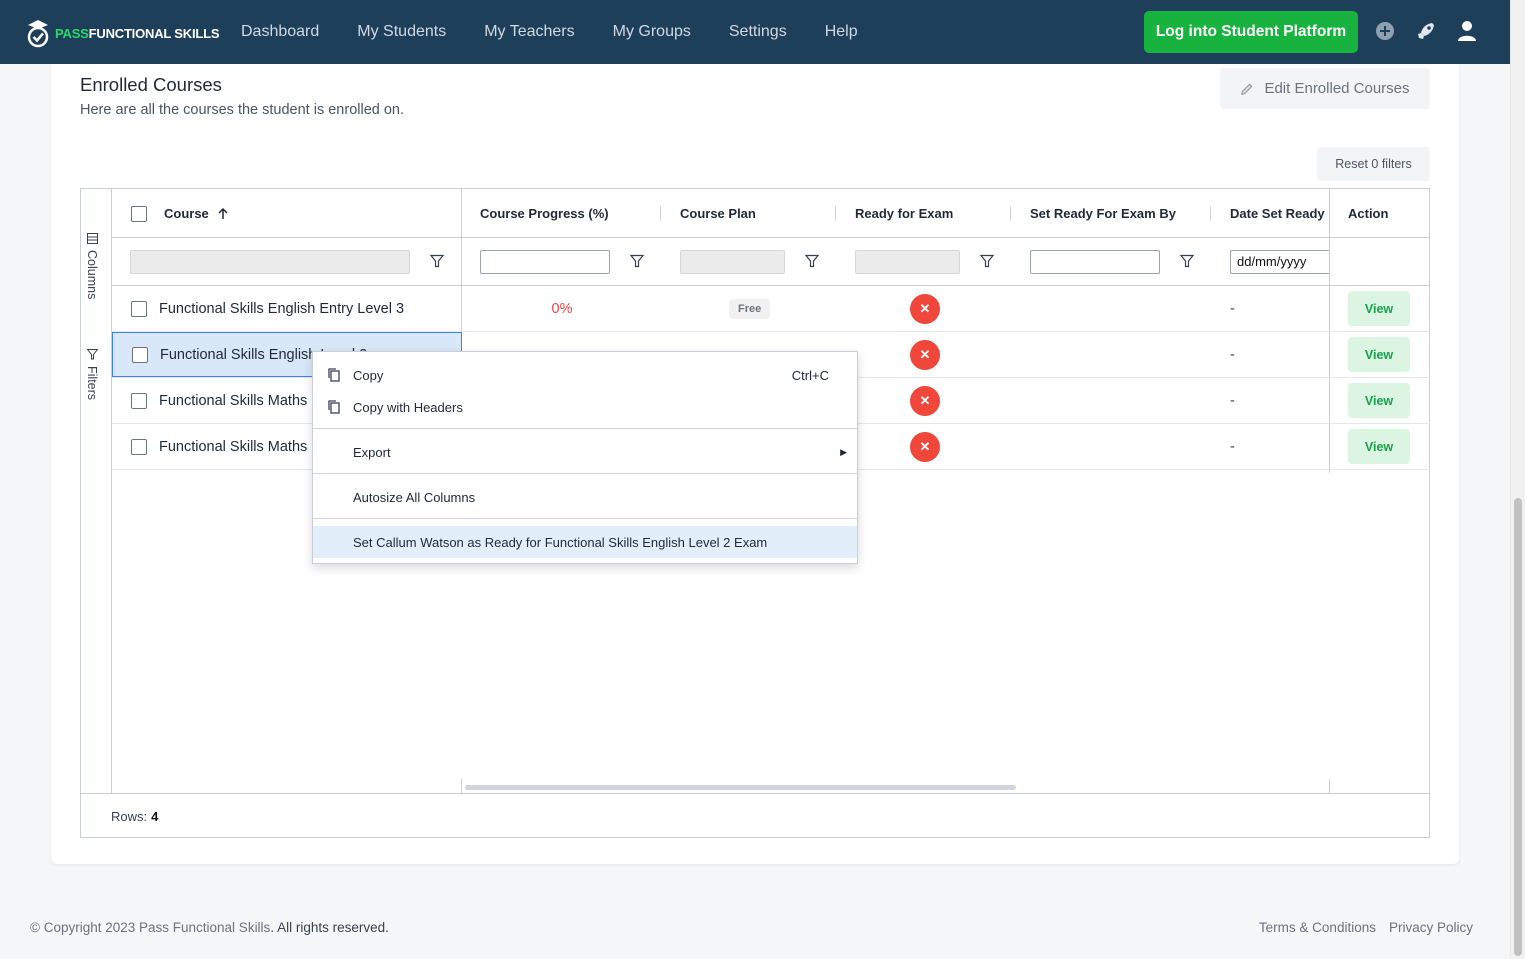  Describe the element at coordinates (544, 213) in the screenshot. I see `header-course-progress: Course Progress (%)` at that location.